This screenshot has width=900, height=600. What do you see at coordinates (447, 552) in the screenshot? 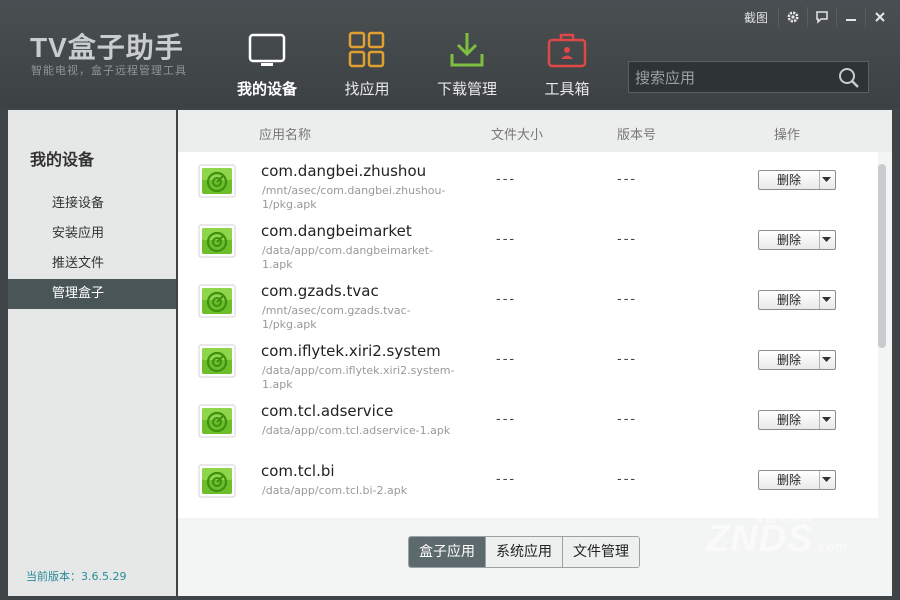
I see `tab-box-apps: 盒子应用` at bounding box center [447, 552].